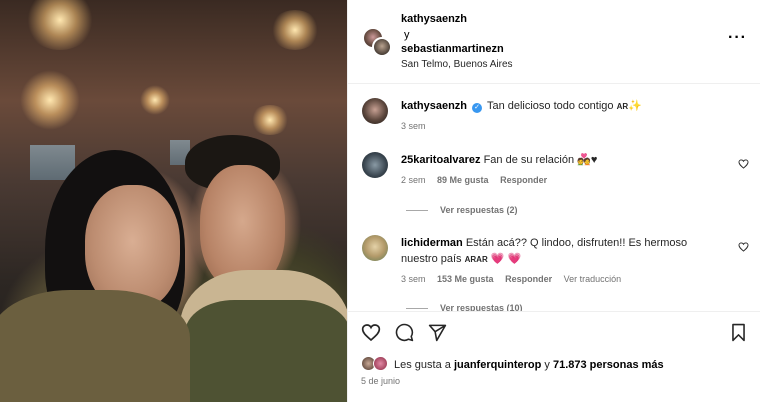  Describe the element at coordinates (432, 243) in the screenshot. I see `comment-username: lichiderman` at that location.